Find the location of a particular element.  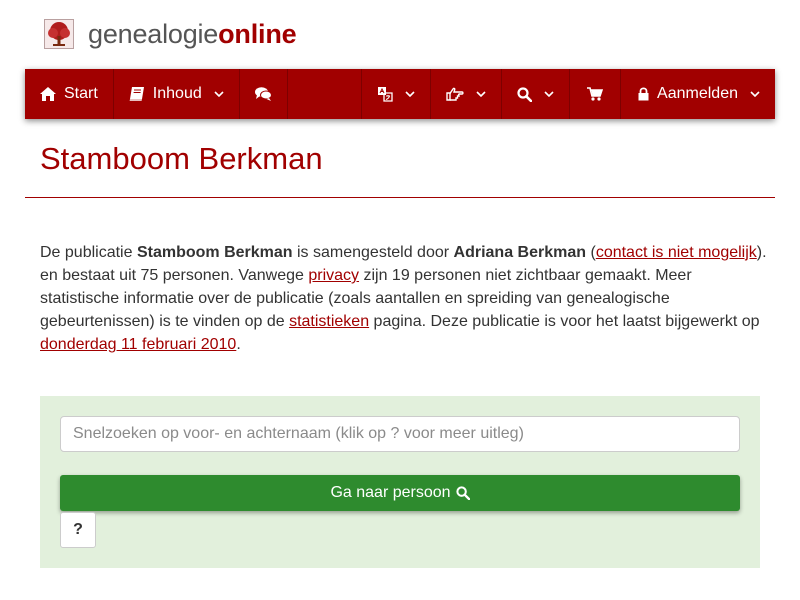

nav-start: Start is located at coordinates (69, 94).